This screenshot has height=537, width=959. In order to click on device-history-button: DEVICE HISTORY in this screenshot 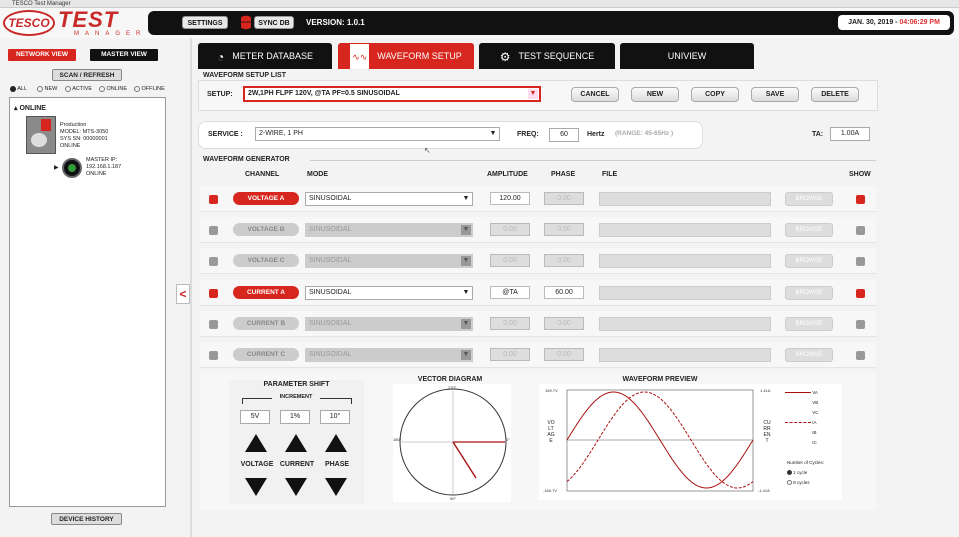, I will do `click(86, 519)`.